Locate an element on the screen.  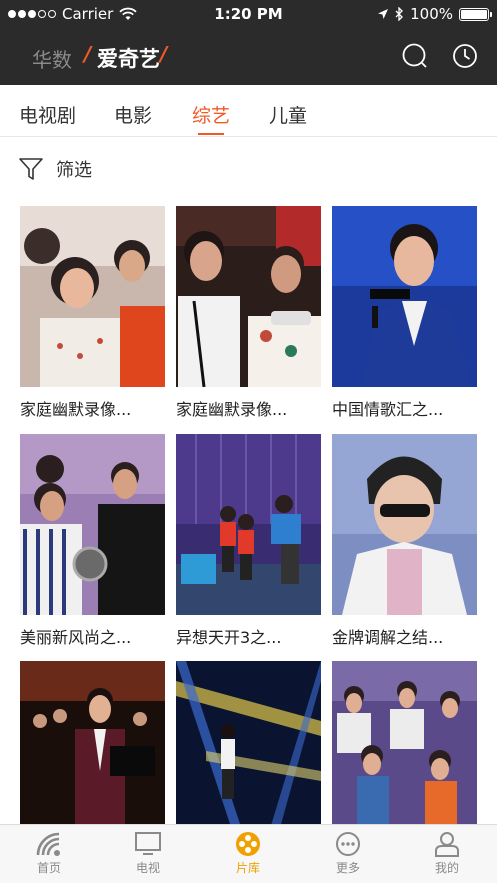
tab-kids: 儿童 is located at coordinates (288, 114).